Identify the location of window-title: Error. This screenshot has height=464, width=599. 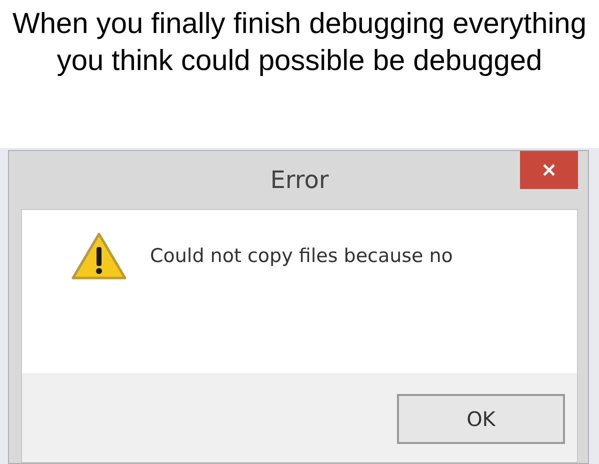
(299, 180).